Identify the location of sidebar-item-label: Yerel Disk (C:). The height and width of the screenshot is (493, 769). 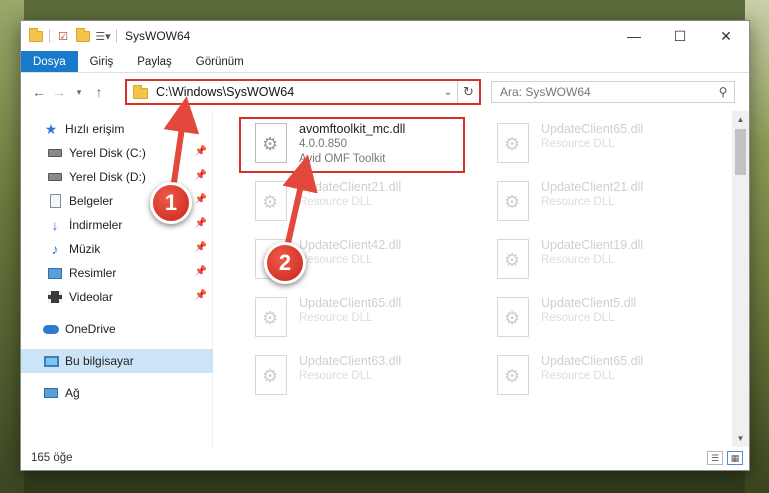
(107, 153).